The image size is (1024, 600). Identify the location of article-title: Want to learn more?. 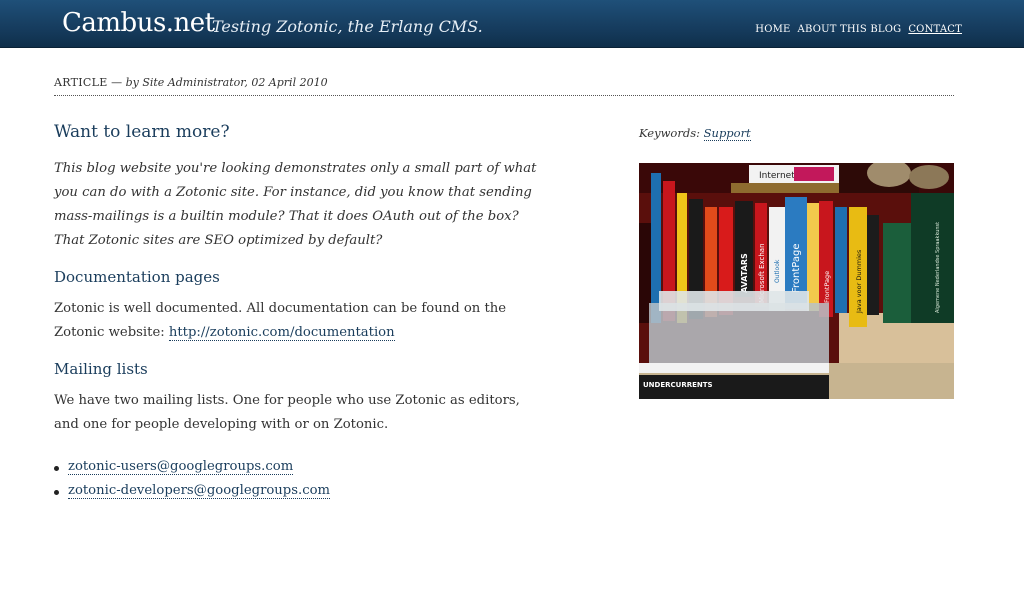
(142, 132).